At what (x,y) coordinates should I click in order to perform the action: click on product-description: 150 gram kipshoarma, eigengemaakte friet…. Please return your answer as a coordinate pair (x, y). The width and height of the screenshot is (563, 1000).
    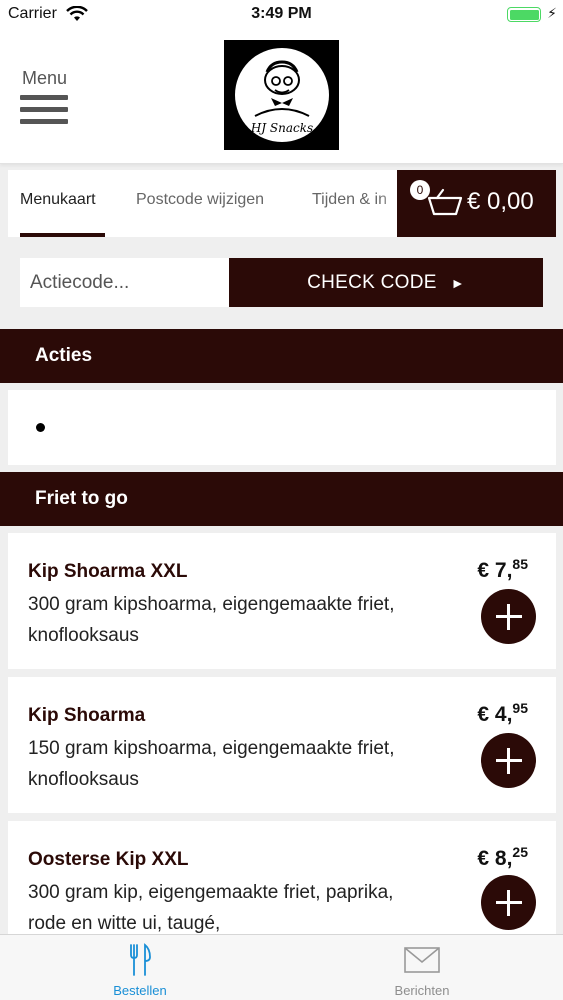
    Looking at the image, I should click on (211, 764).